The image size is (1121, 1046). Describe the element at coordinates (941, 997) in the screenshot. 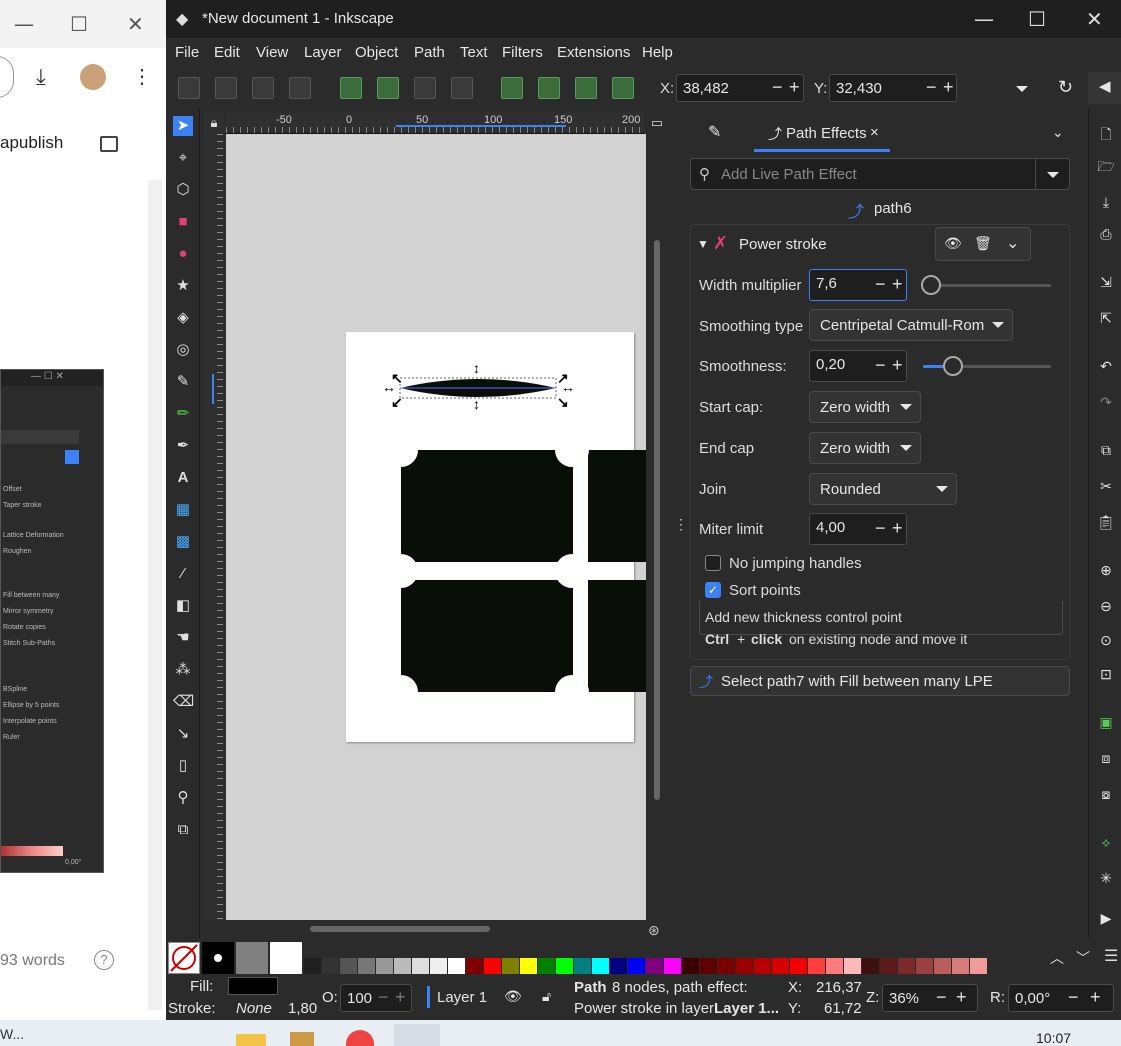

I see `zoom-out-button: −` at that location.